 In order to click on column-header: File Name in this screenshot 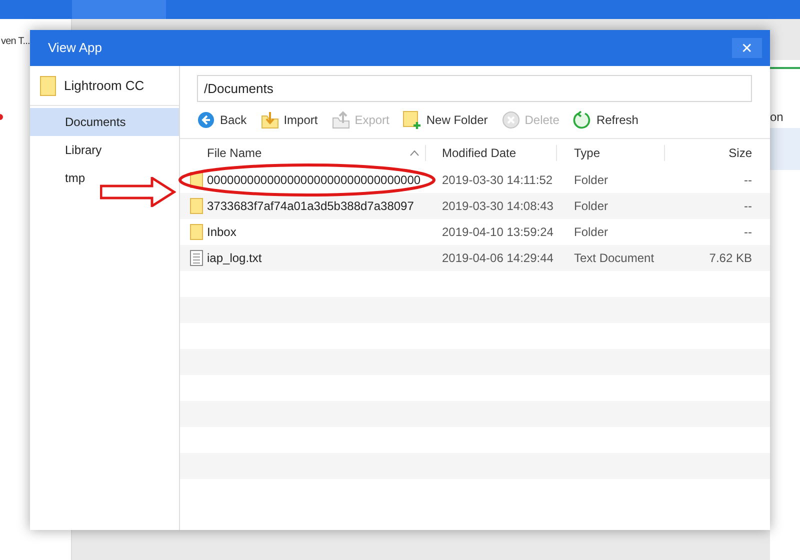, I will do `click(234, 153)`.